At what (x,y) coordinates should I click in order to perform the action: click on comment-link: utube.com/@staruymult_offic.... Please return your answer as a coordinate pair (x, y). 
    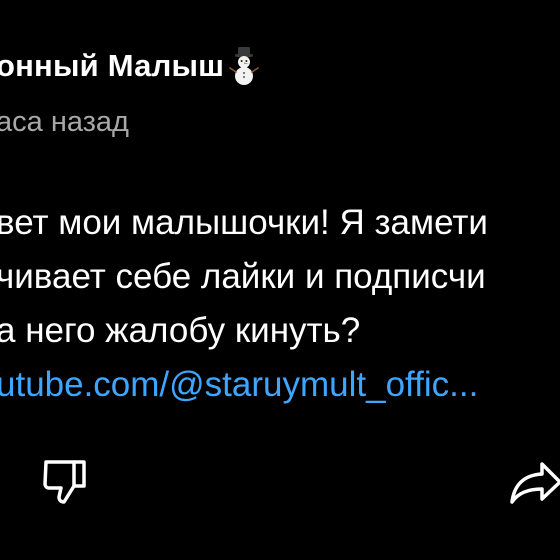
    Looking at the image, I should click on (280, 385).